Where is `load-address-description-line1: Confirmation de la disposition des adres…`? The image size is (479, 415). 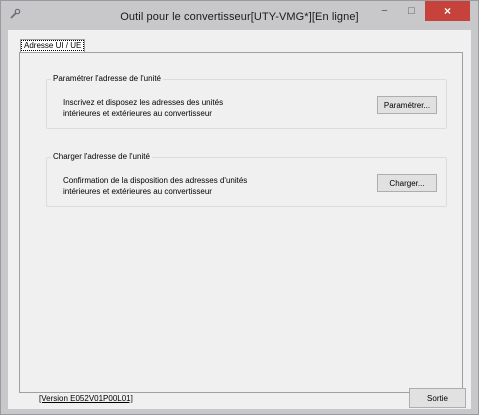
load-address-description-line1: Confirmation de la disposition des adres… is located at coordinates (155, 180).